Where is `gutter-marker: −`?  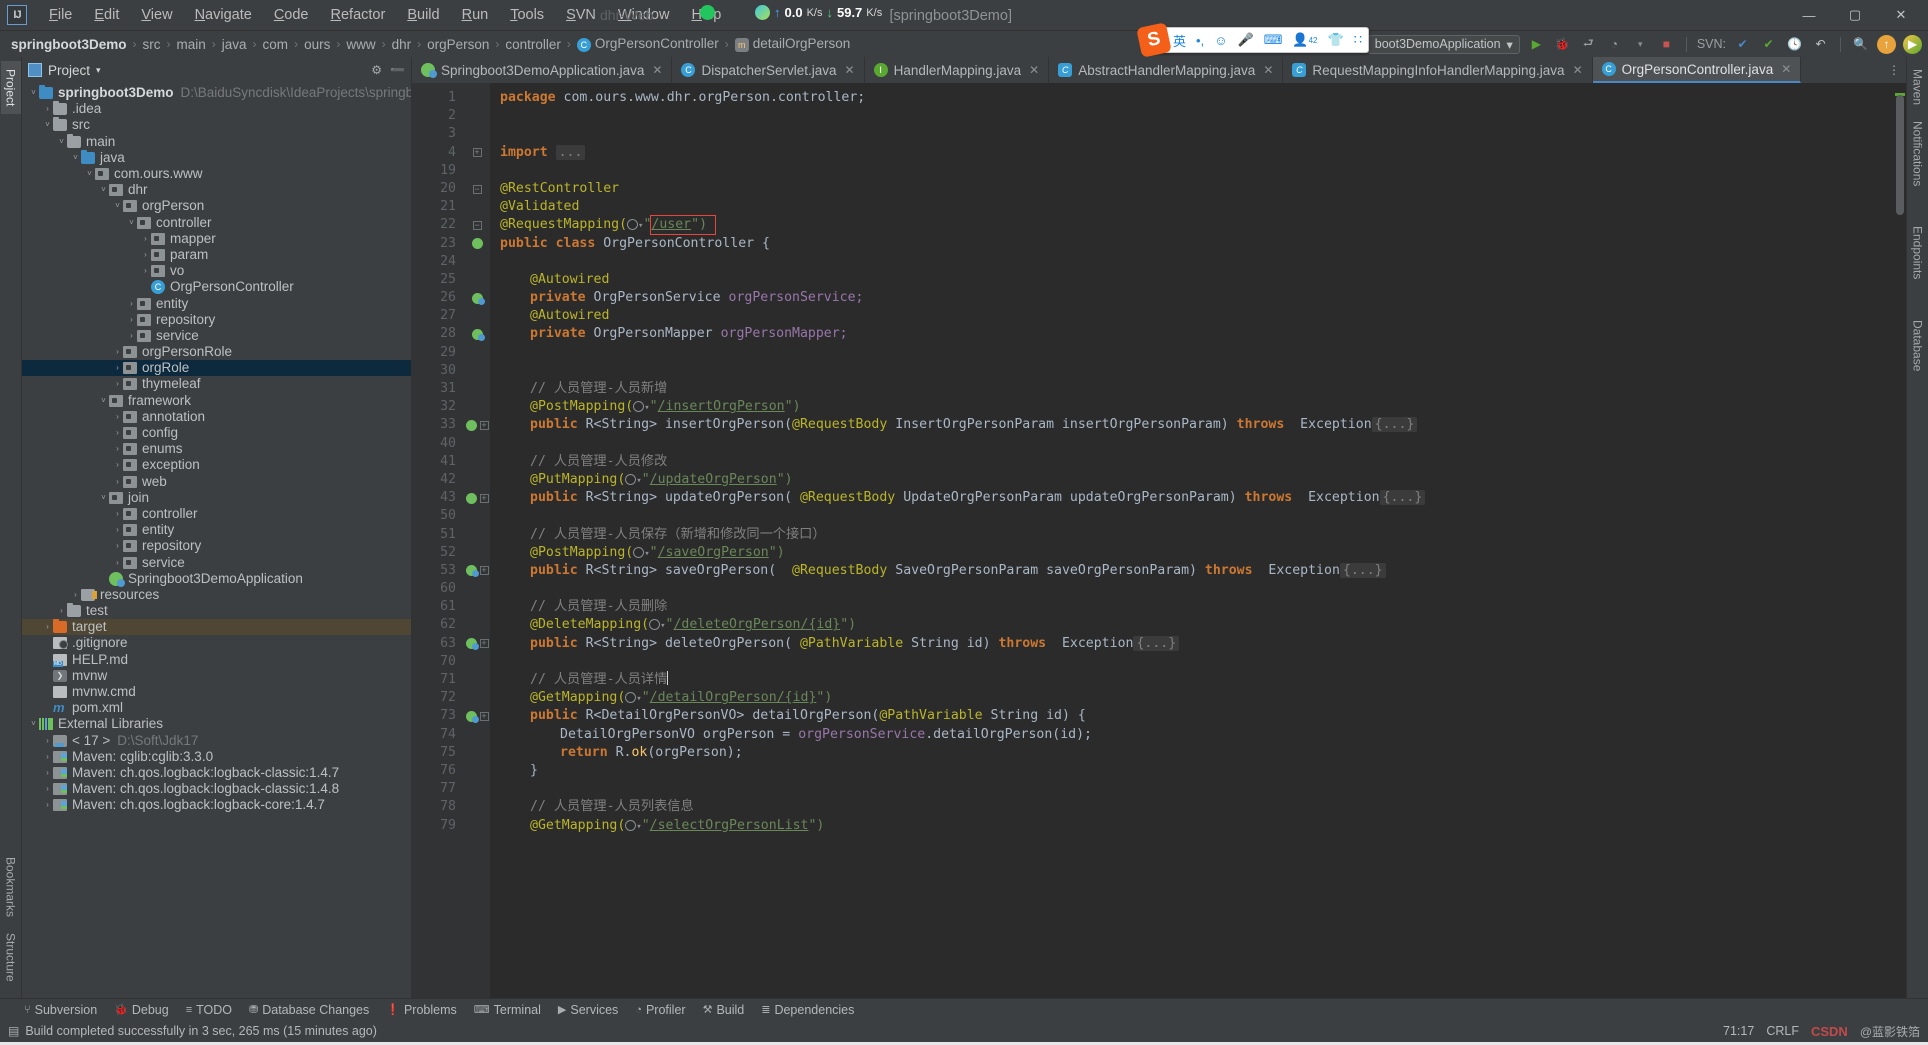
gutter-marker: − is located at coordinates (477, 189).